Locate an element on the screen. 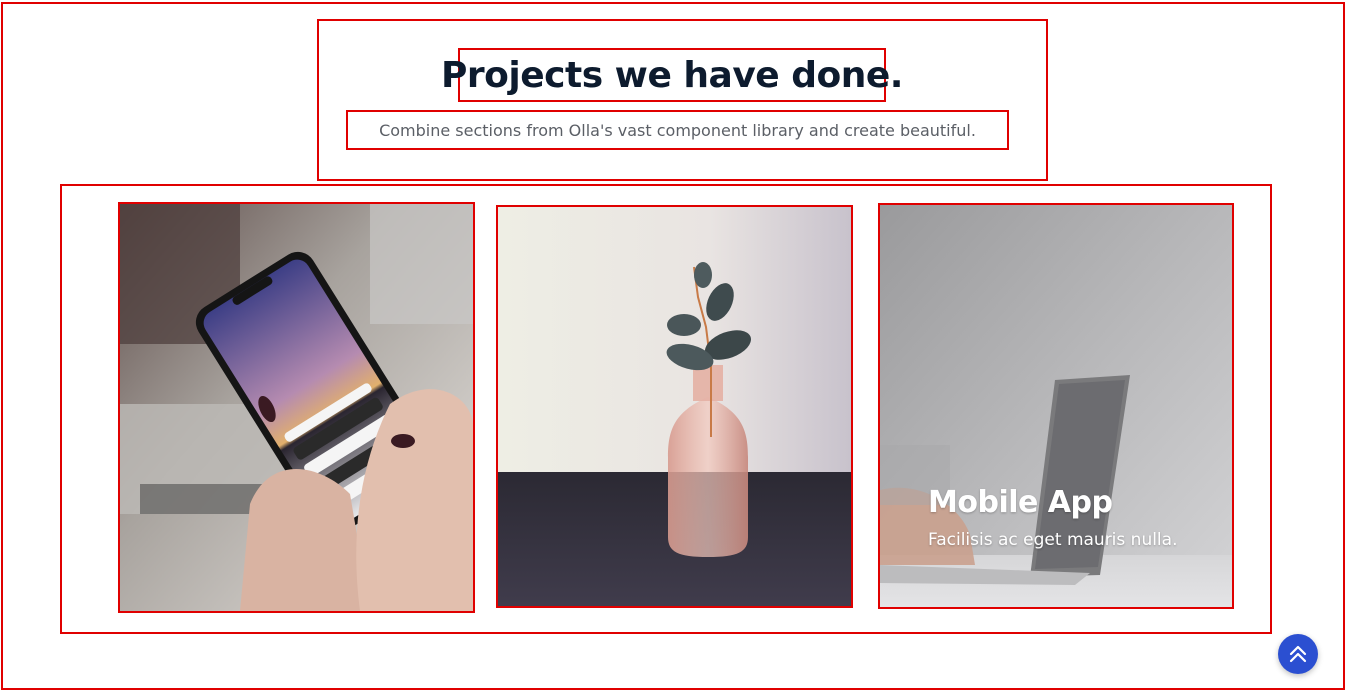  title-outline: Projects we have done. is located at coordinates (672, 75).